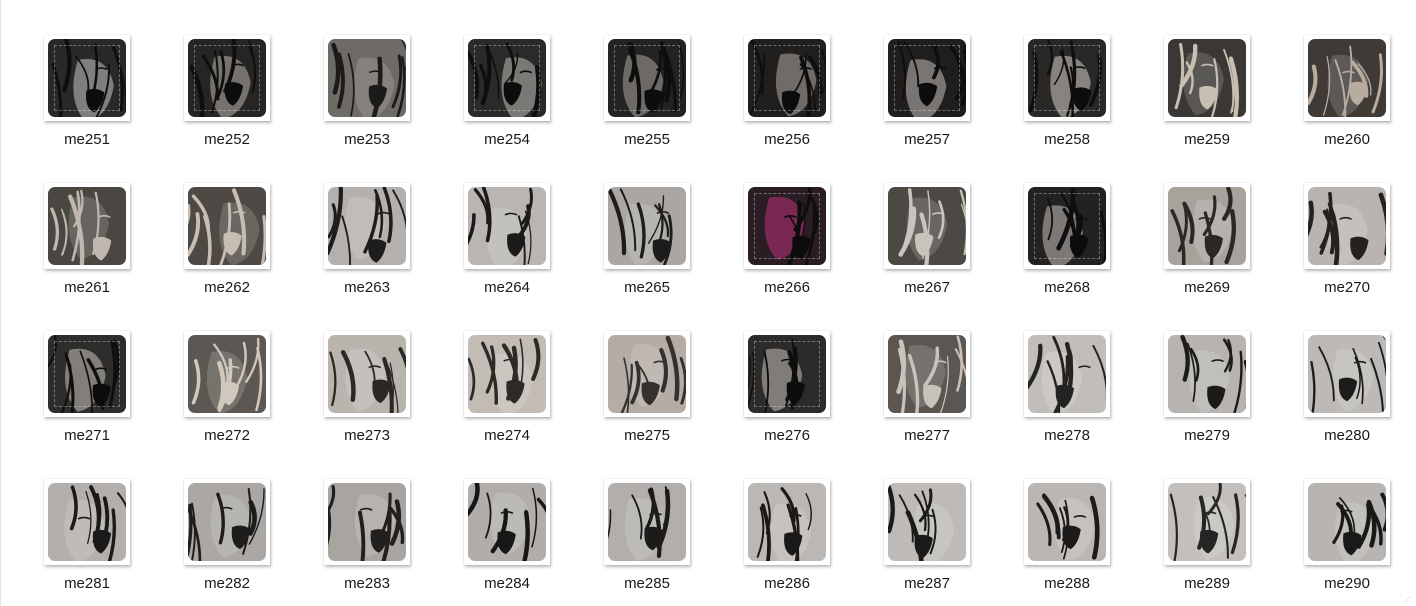 The image size is (1416, 606). I want to click on file-item: me262, so click(228, 246).